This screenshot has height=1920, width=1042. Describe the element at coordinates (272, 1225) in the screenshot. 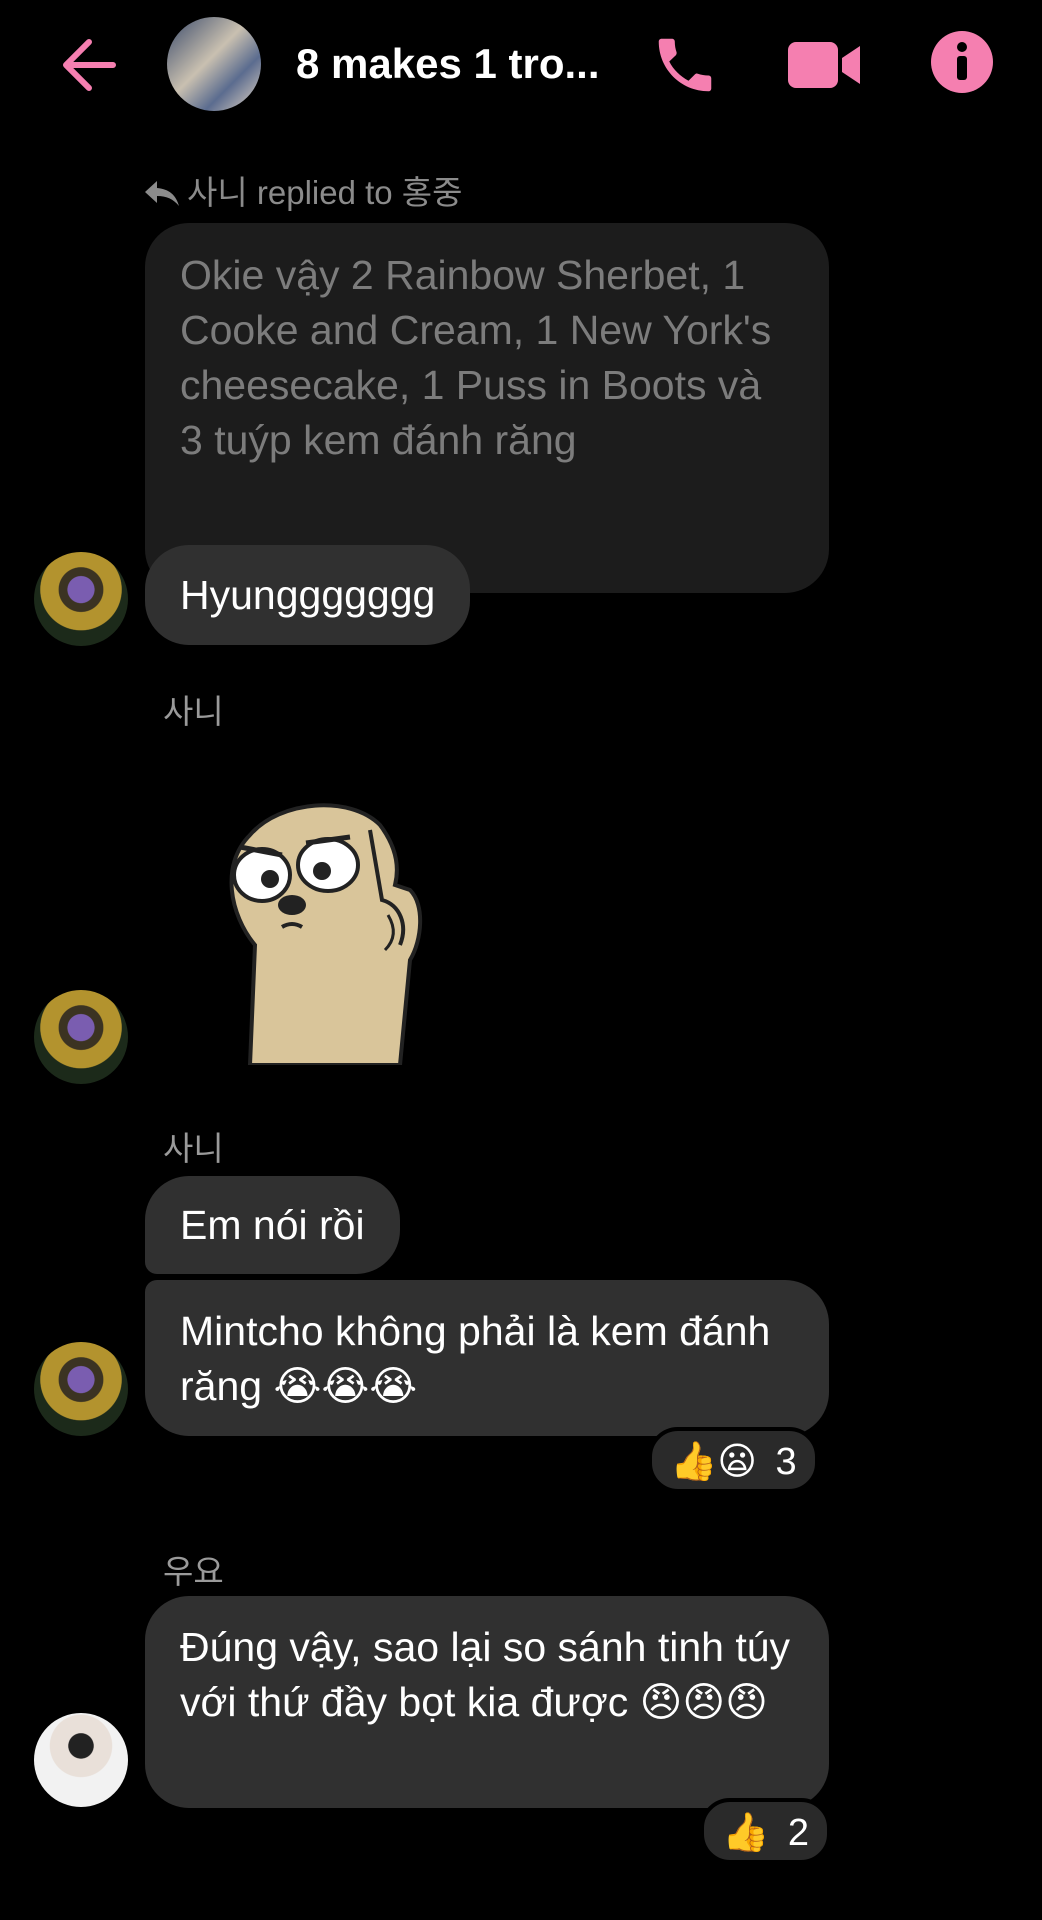

I see `message-bubble: Em nói rồi` at that location.